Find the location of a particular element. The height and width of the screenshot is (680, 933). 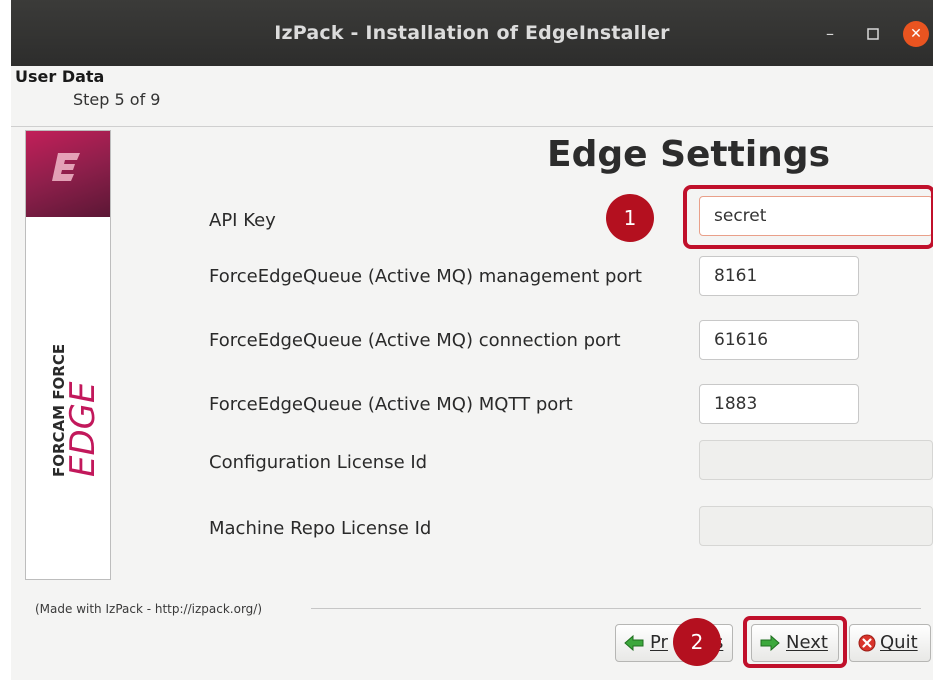

maximize-square-icon is located at coordinates (873, 34).